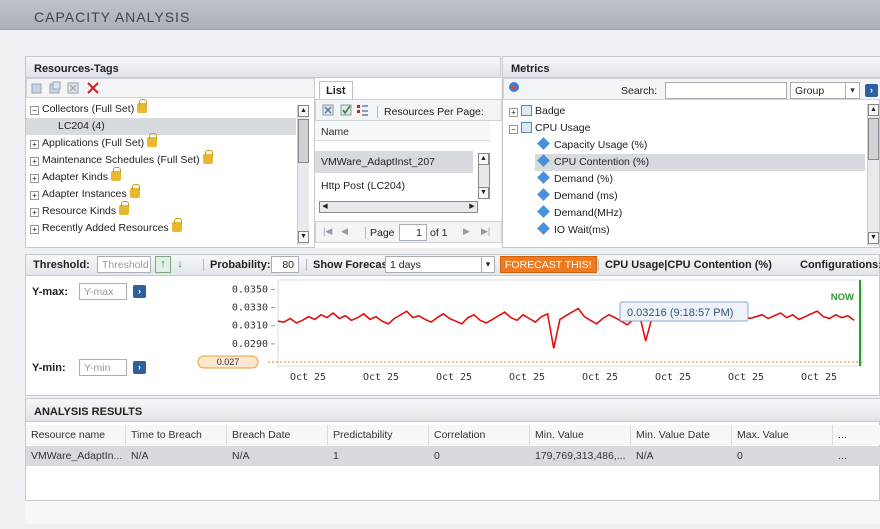 This screenshot has height=529, width=880. I want to click on column-header: Resource name, so click(76, 435).